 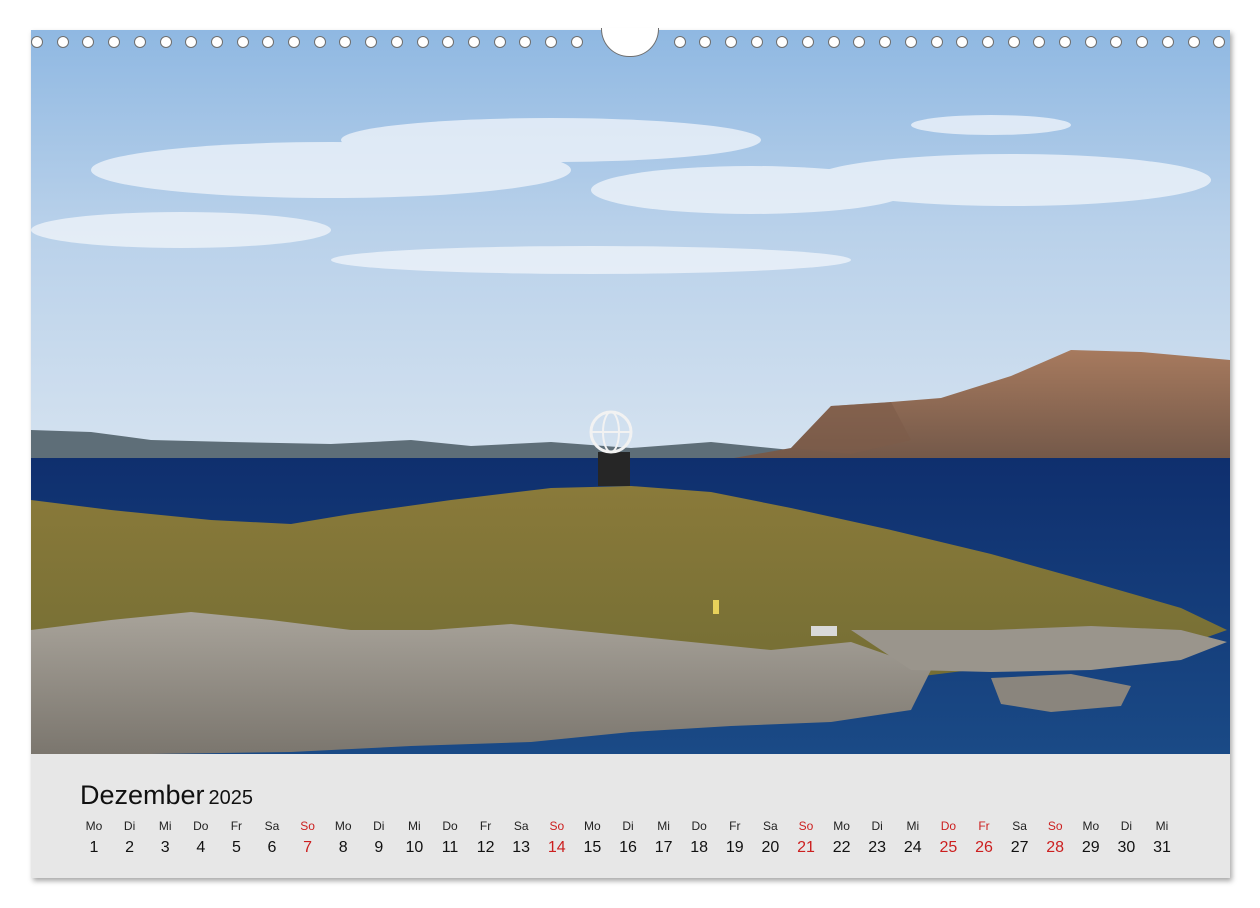 What do you see at coordinates (450, 837) in the screenshot?
I see `day-cell: Do 11` at bounding box center [450, 837].